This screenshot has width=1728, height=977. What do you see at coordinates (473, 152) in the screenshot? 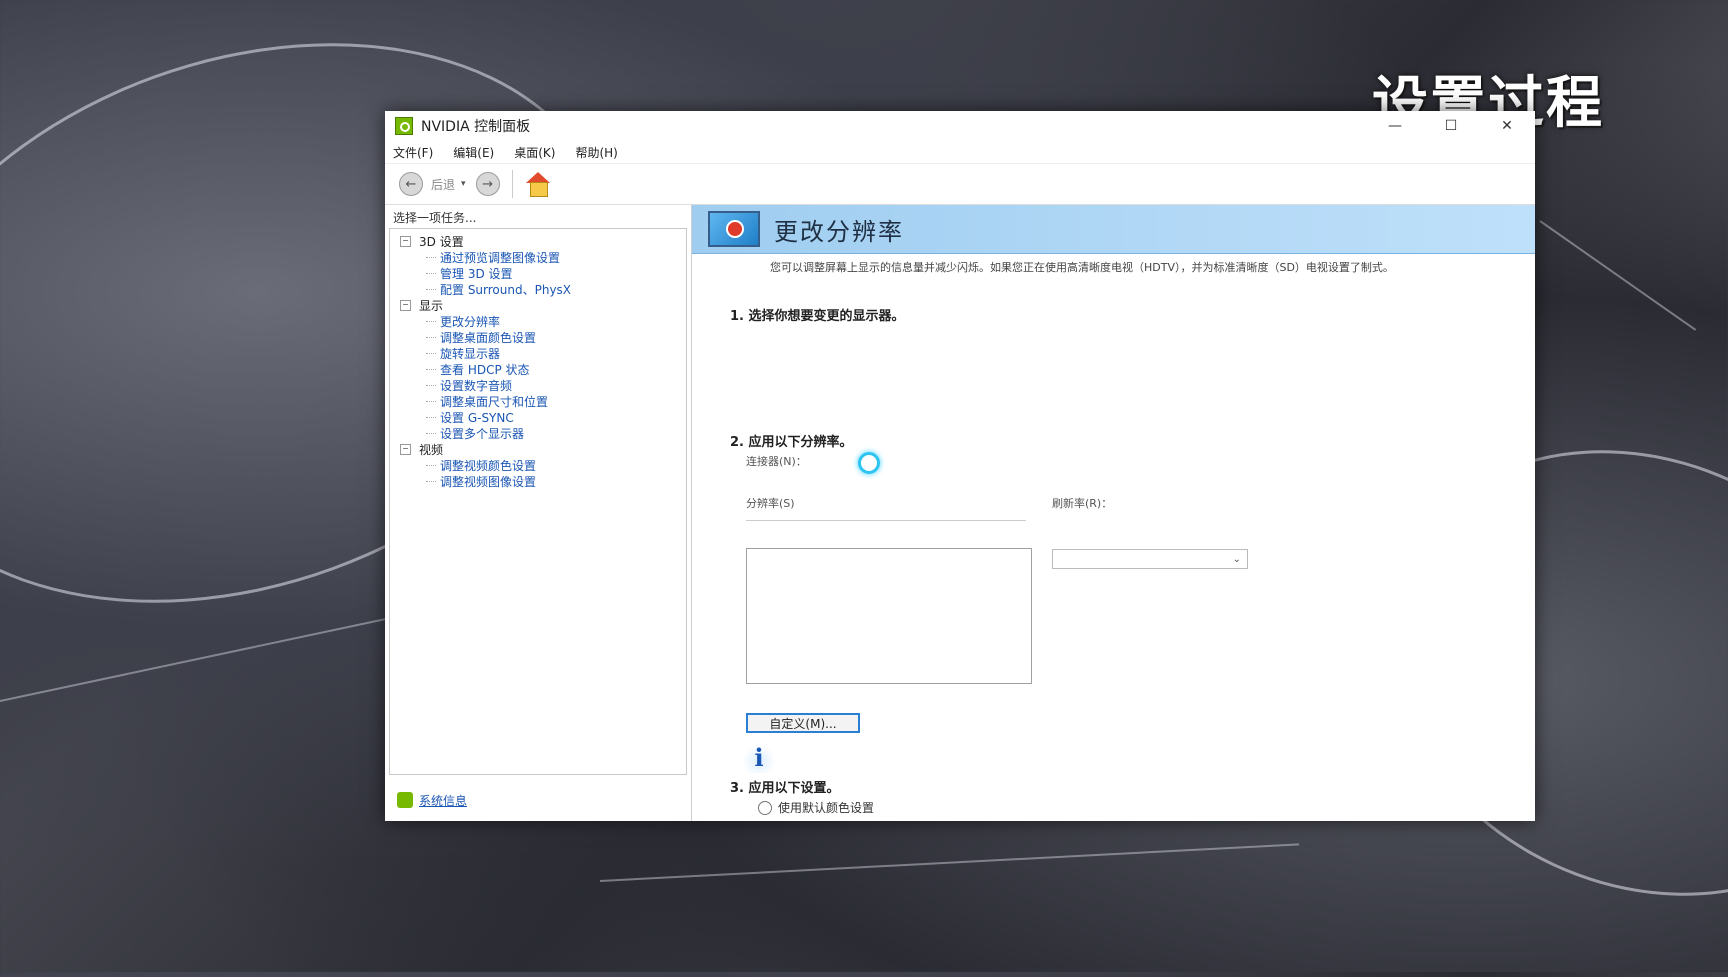
I see `menu-edit: 编辑(E)` at bounding box center [473, 152].